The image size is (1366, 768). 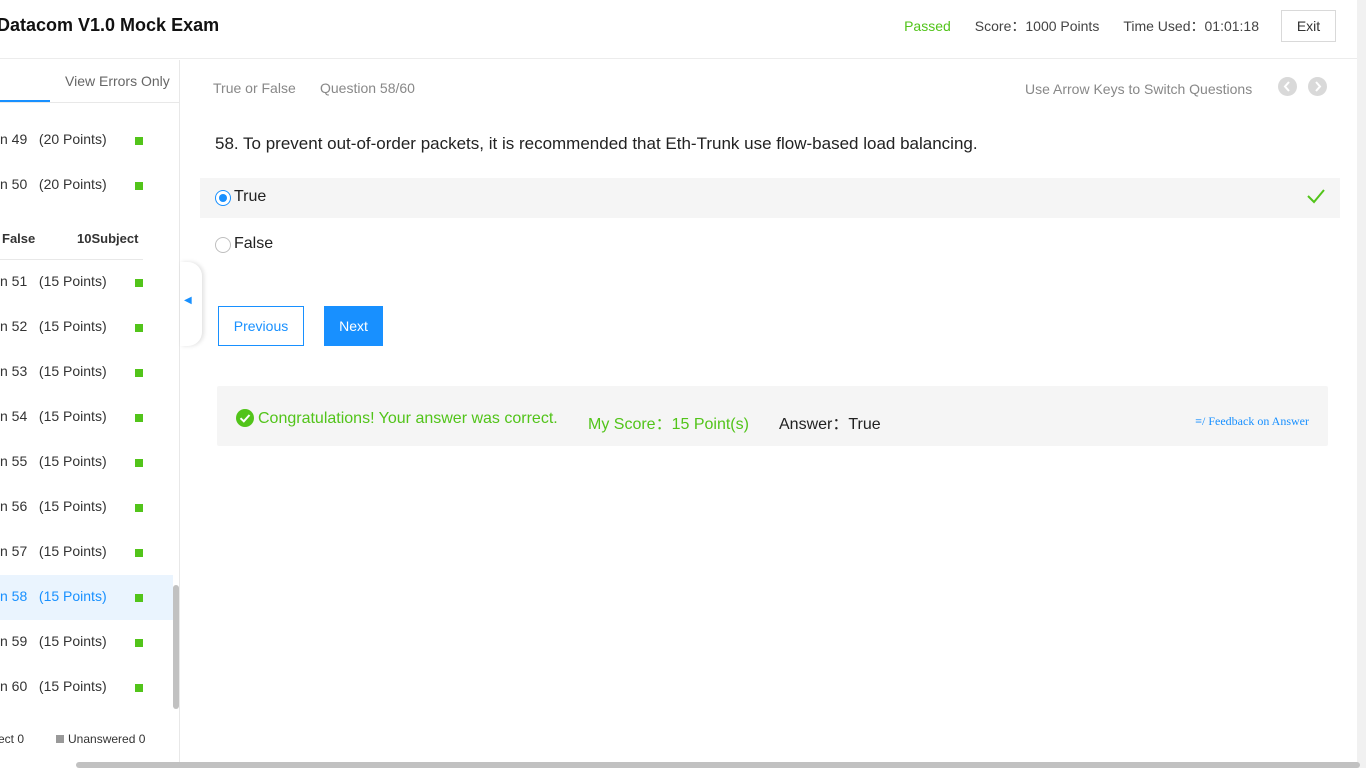 What do you see at coordinates (53, 686) in the screenshot?
I see `question-item-label: n 60 (15 Points)` at bounding box center [53, 686].